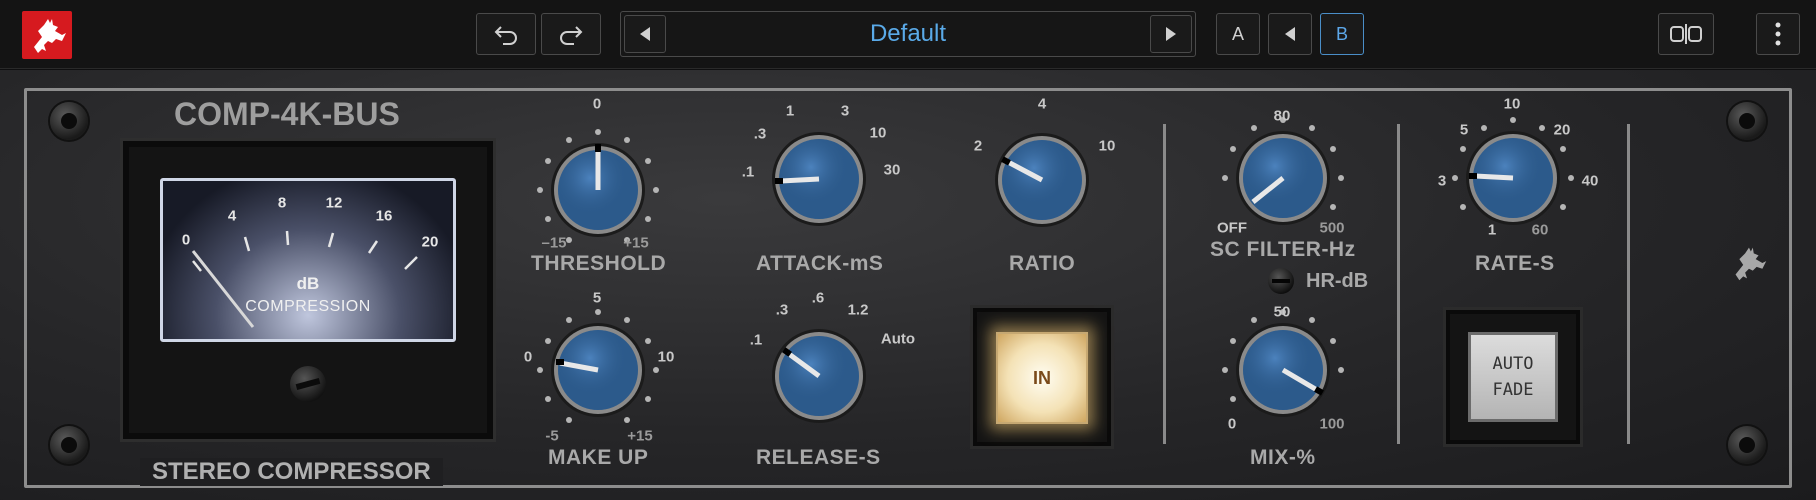 Image resolution: width=1816 pixels, height=500 pixels. Describe the element at coordinates (186, 240) in the screenshot. I see `meter-scale-label: 0` at that location.